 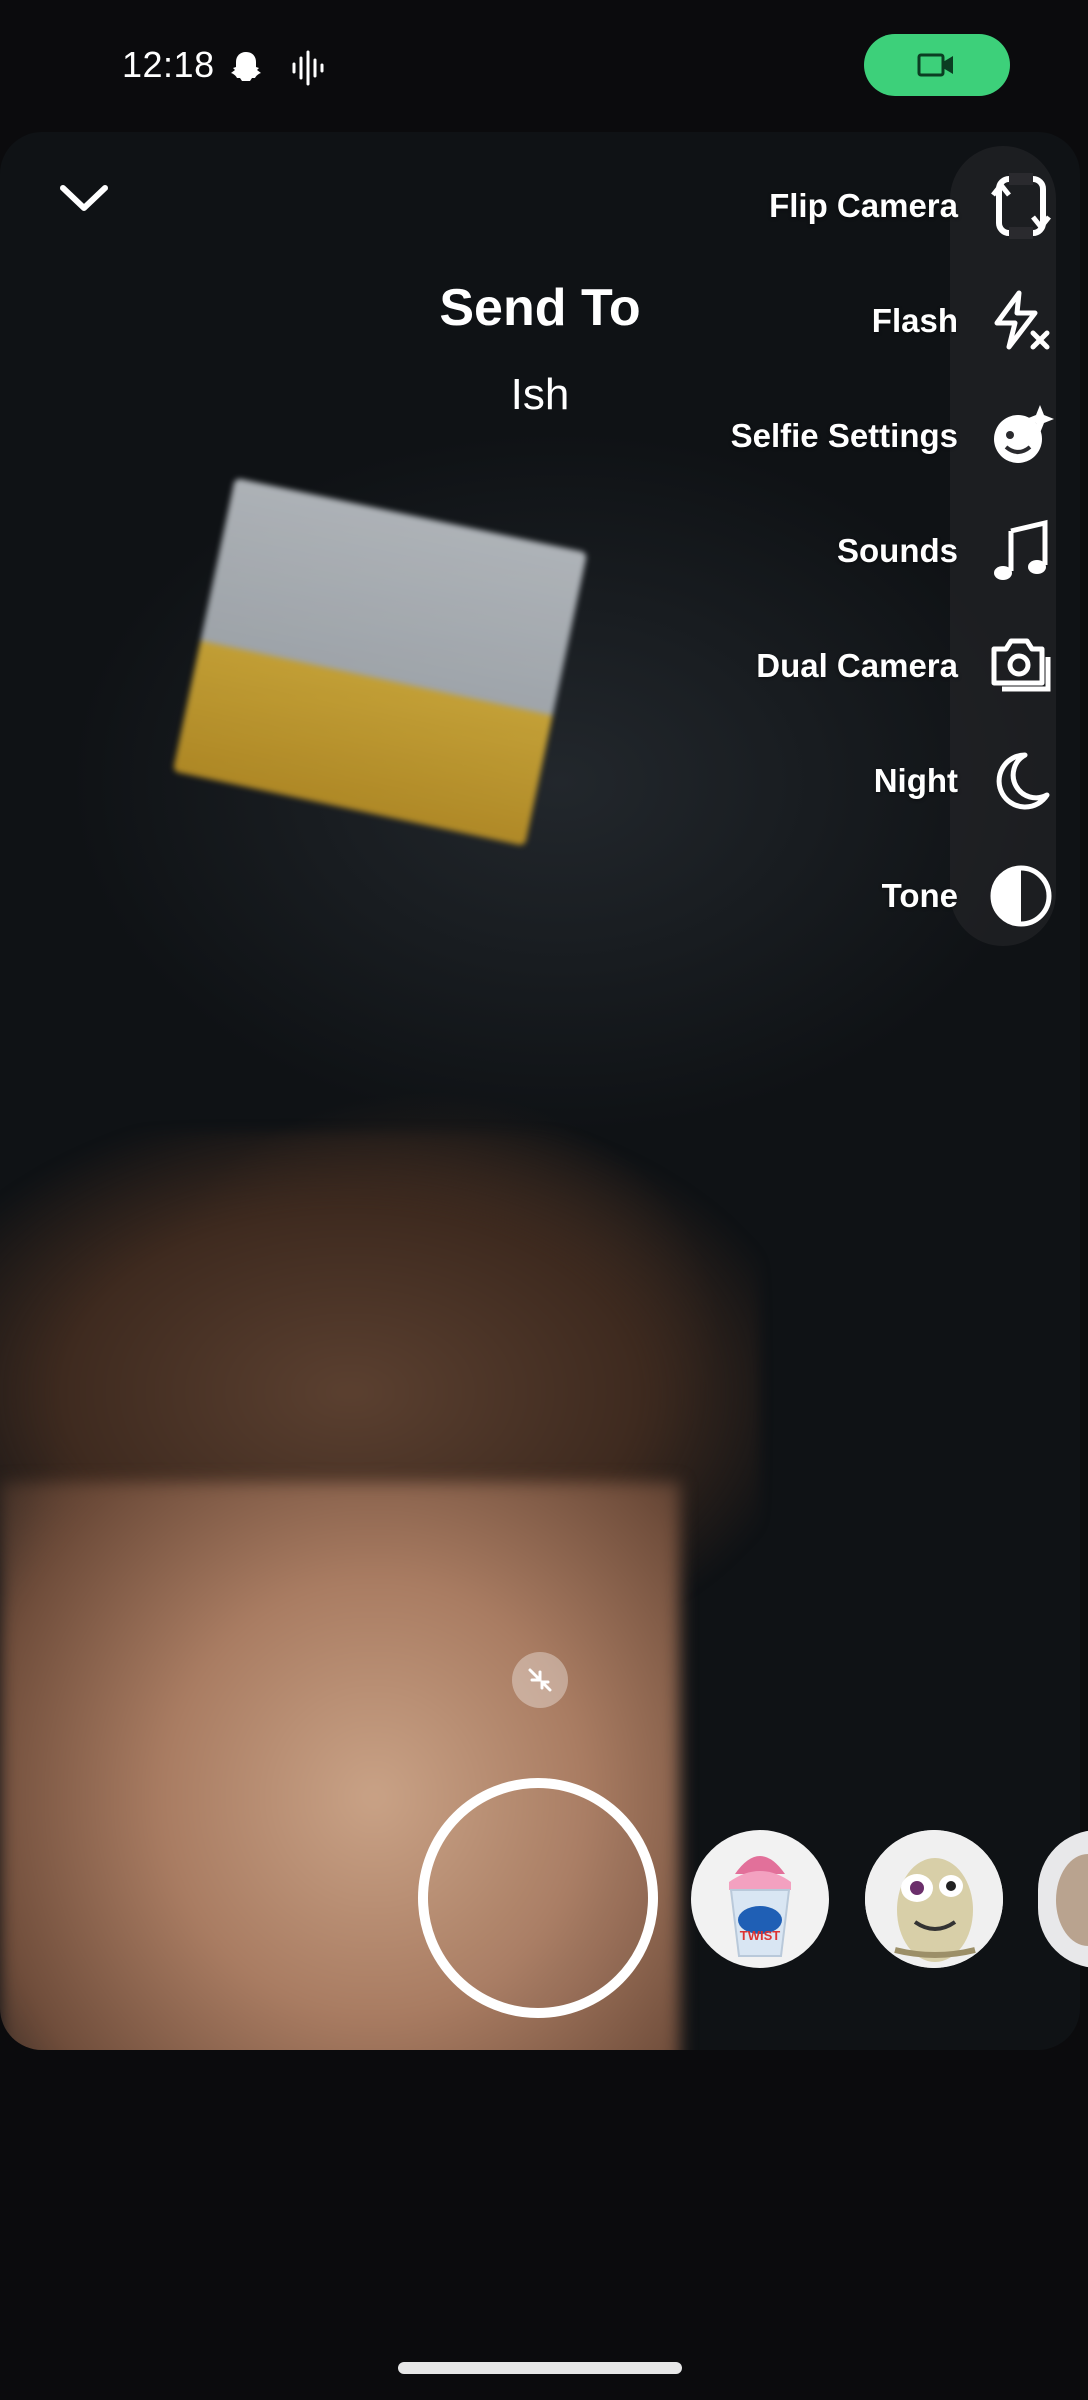 I want to click on video-camera-icon, so click(x=935, y=65).